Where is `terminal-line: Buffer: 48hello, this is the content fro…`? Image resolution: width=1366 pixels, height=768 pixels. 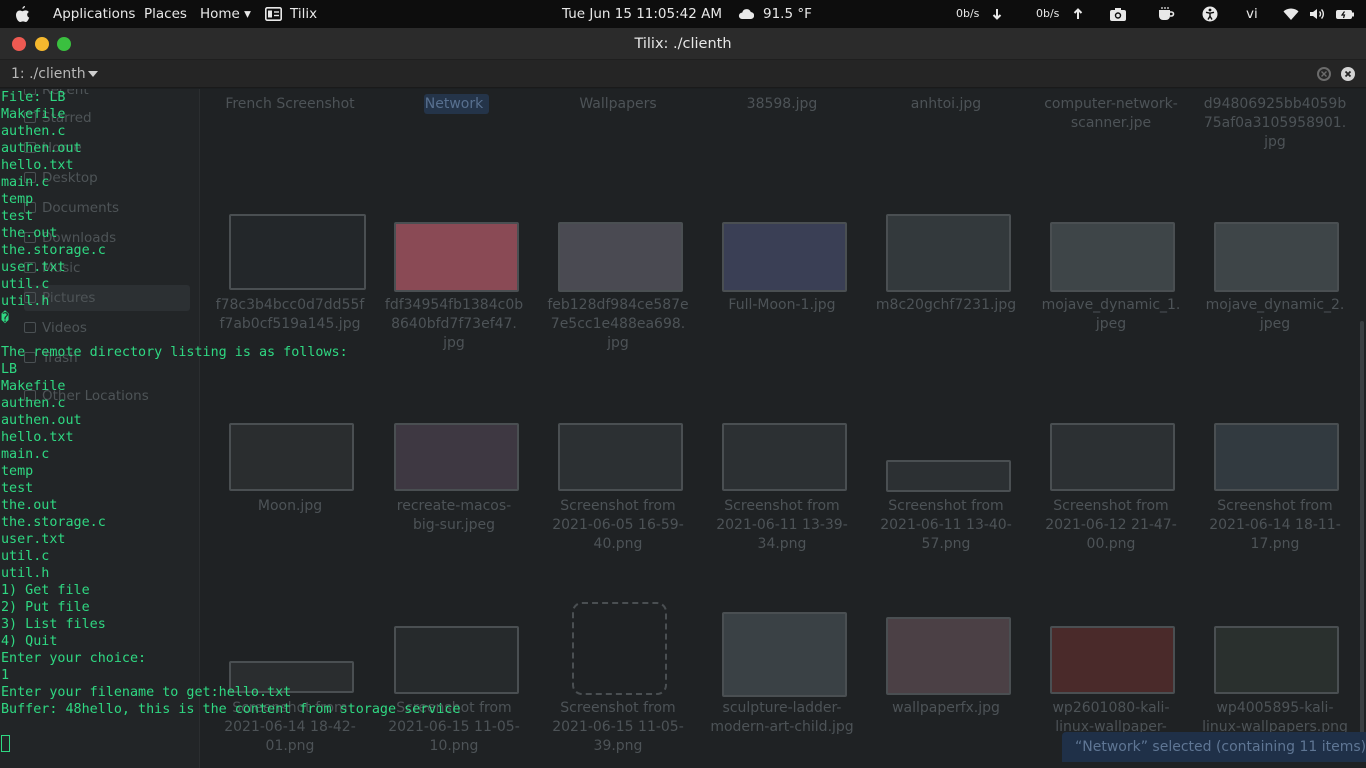 terminal-line: Buffer: 48hello, this is the content fro… is located at coordinates (231, 709).